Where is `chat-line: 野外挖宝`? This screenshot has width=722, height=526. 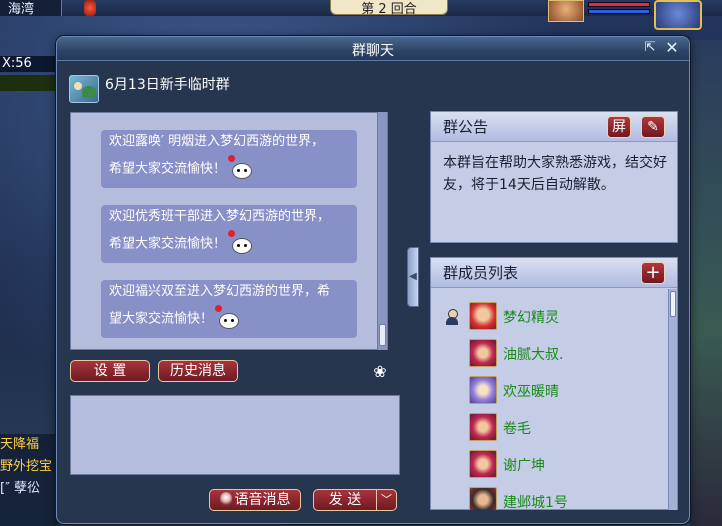 chat-line: 野外挖宝 is located at coordinates (26, 466).